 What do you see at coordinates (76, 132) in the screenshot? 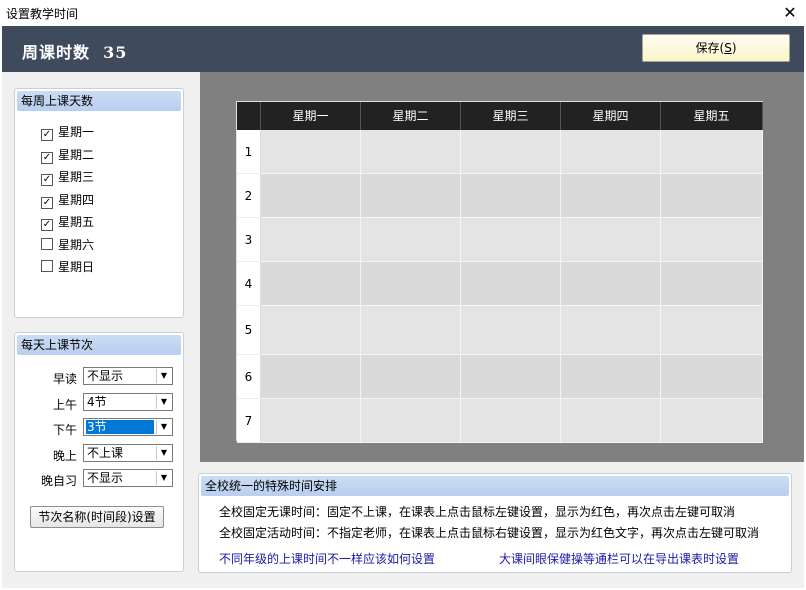
I see `day-label: 星期一` at bounding box center [76, 132].